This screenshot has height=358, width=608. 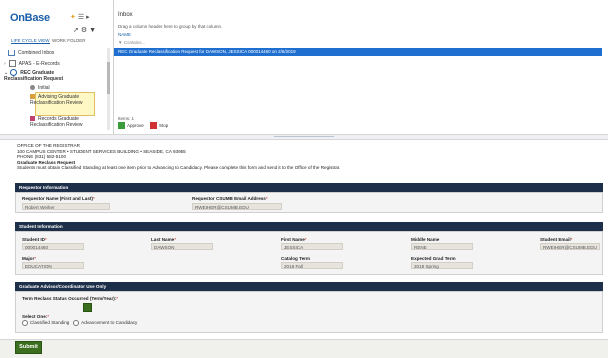 What do you see at coordinates (58, 198) in the screenshot?
I see `requestor-name-label: Requestor Name (First and Last)*` at bounding box center [58, 198].